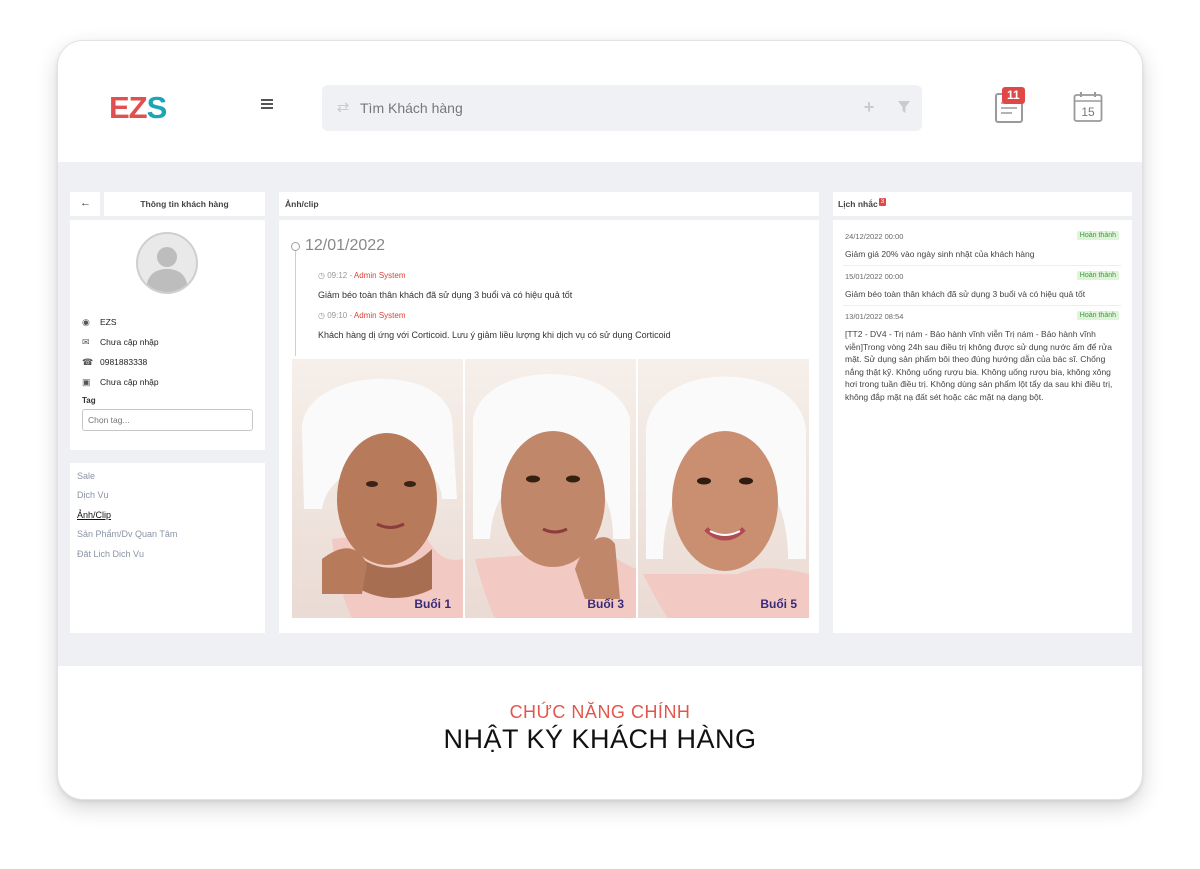  What do you see at coordinates (343, 108) in the screenshot?
I see `refresh-icon: ⇄` at bounding box center [343, 108].